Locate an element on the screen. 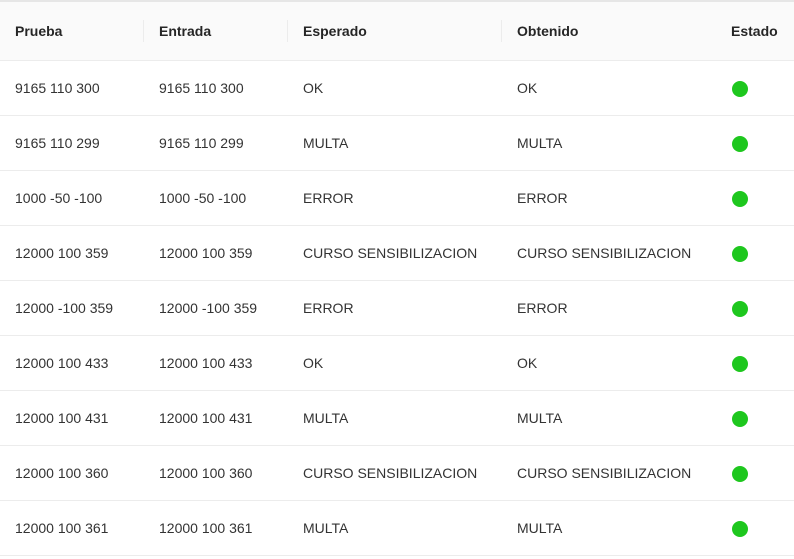 This screenshot has height=559, width=794. header-row: Prueba Entrada Esperado Obtenido Estado is located at coordinates (397, 31).